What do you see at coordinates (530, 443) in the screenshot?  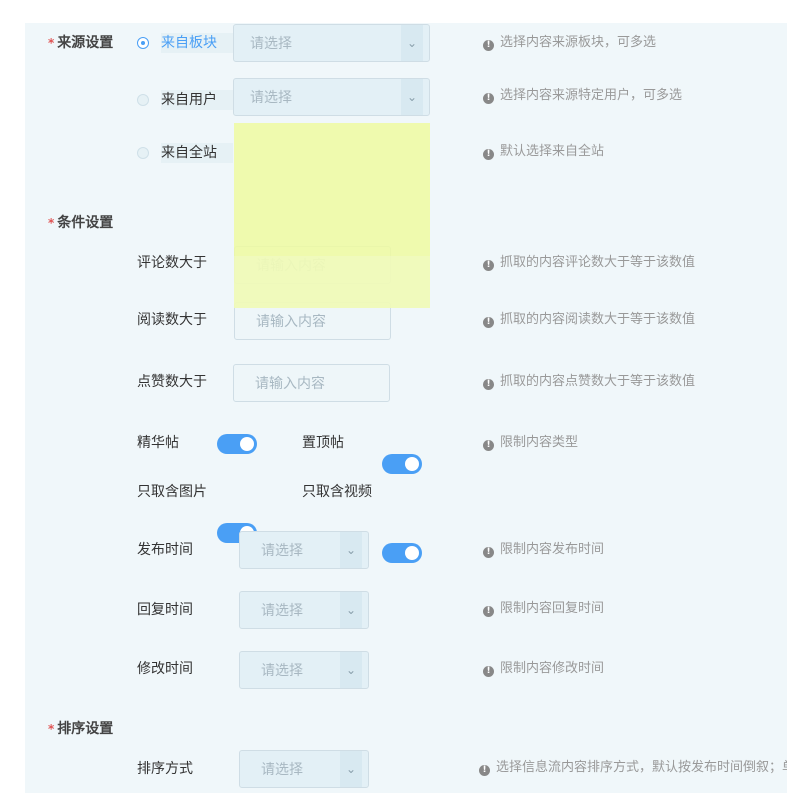 I see `content-type-hint: ! 限制内容类型` at bounding box center [530, 443].